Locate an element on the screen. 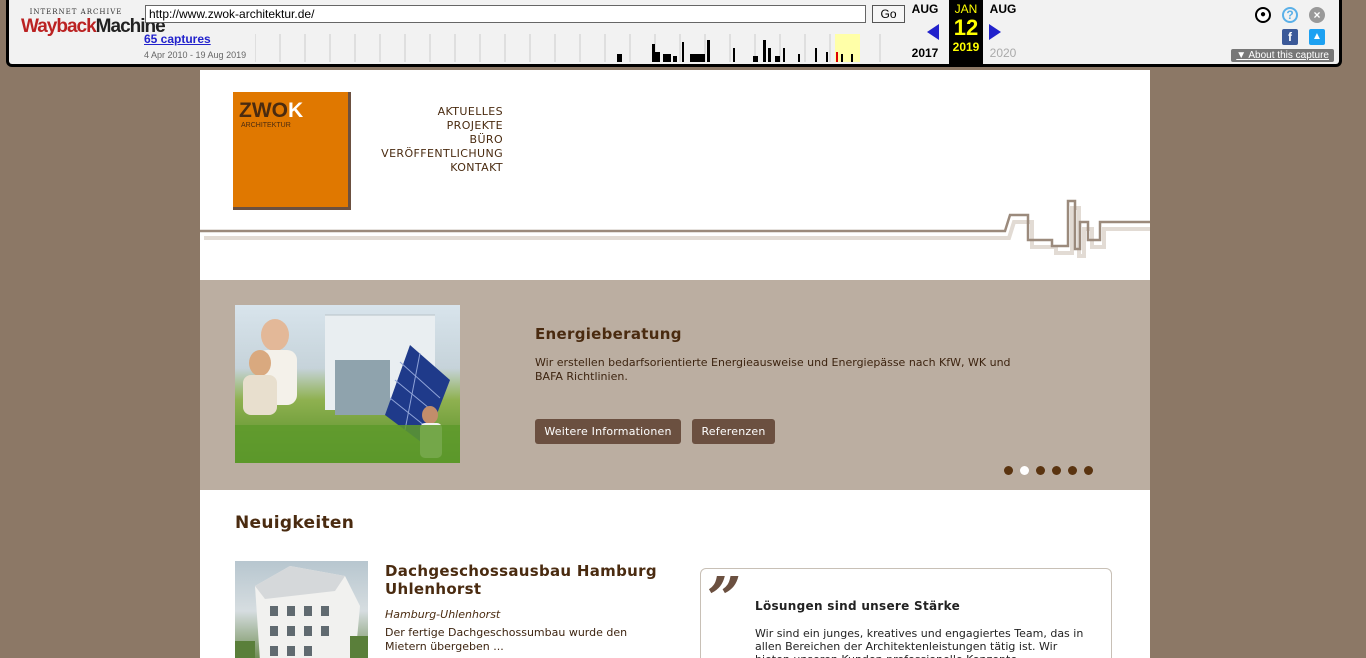 The image size is (1366, 658). news-heading: Neuigkeiten is located at coordinates (295, 523).